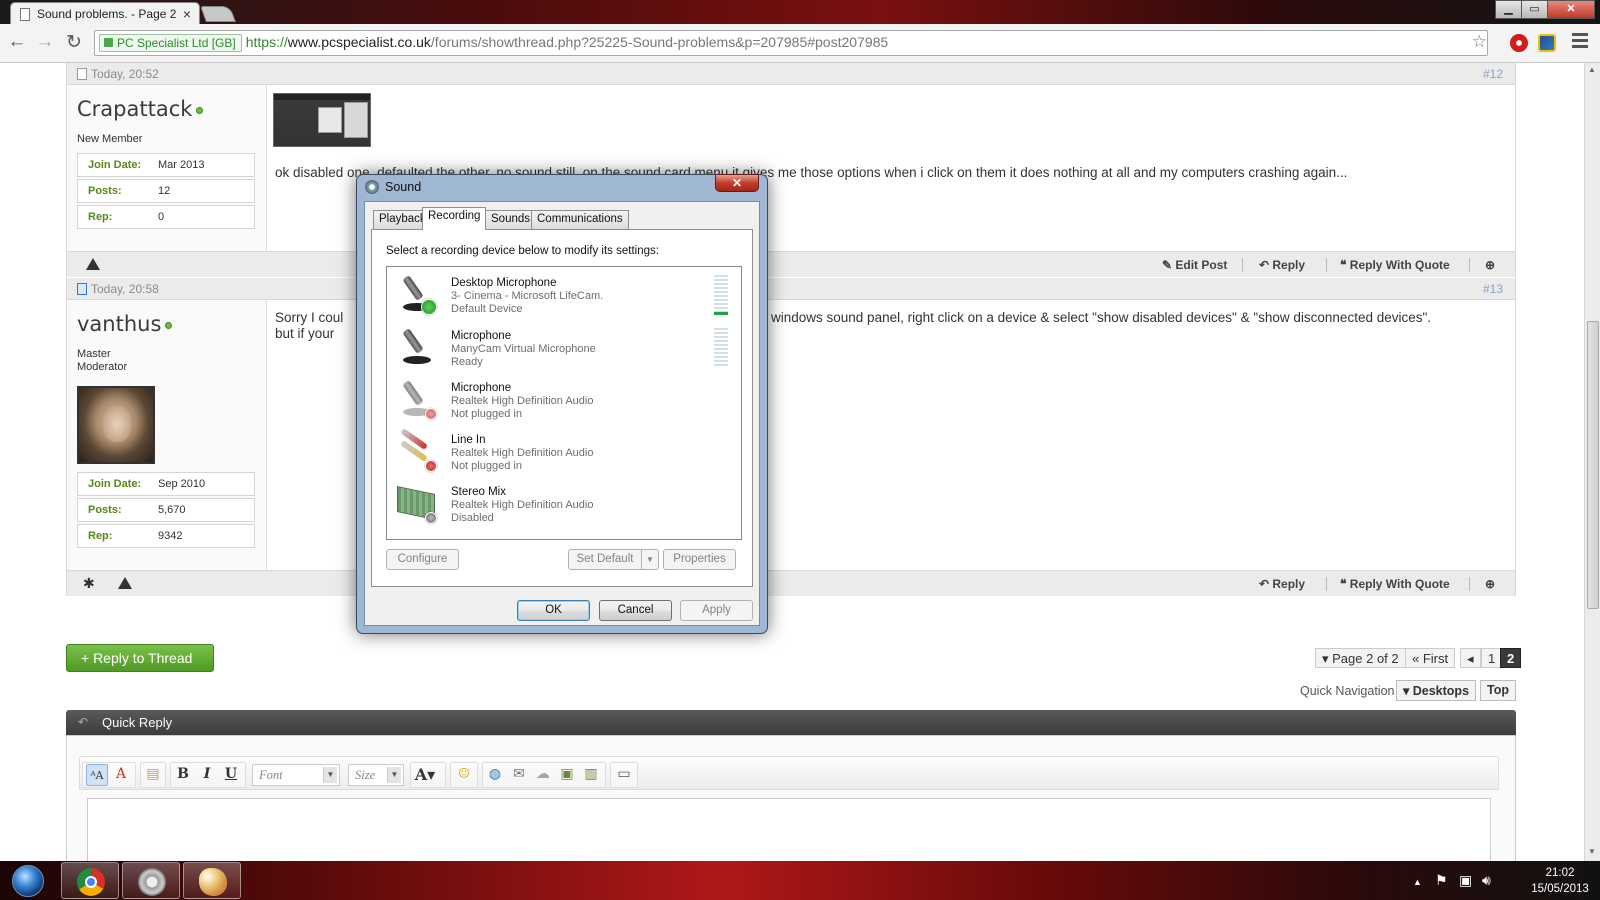 The image size is (1600, 900). What do you see at coordinates (90, 880) in the screenshot?
I see `taskbar-chrome` at bounding box center [90, 880].